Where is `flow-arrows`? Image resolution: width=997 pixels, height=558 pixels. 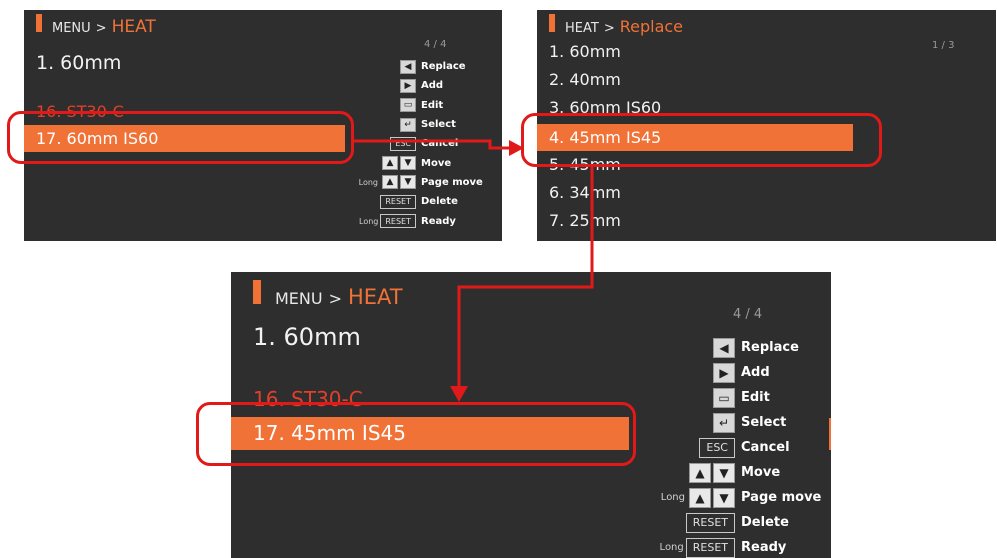 flow-arrows is located at coordinates (474, 270).